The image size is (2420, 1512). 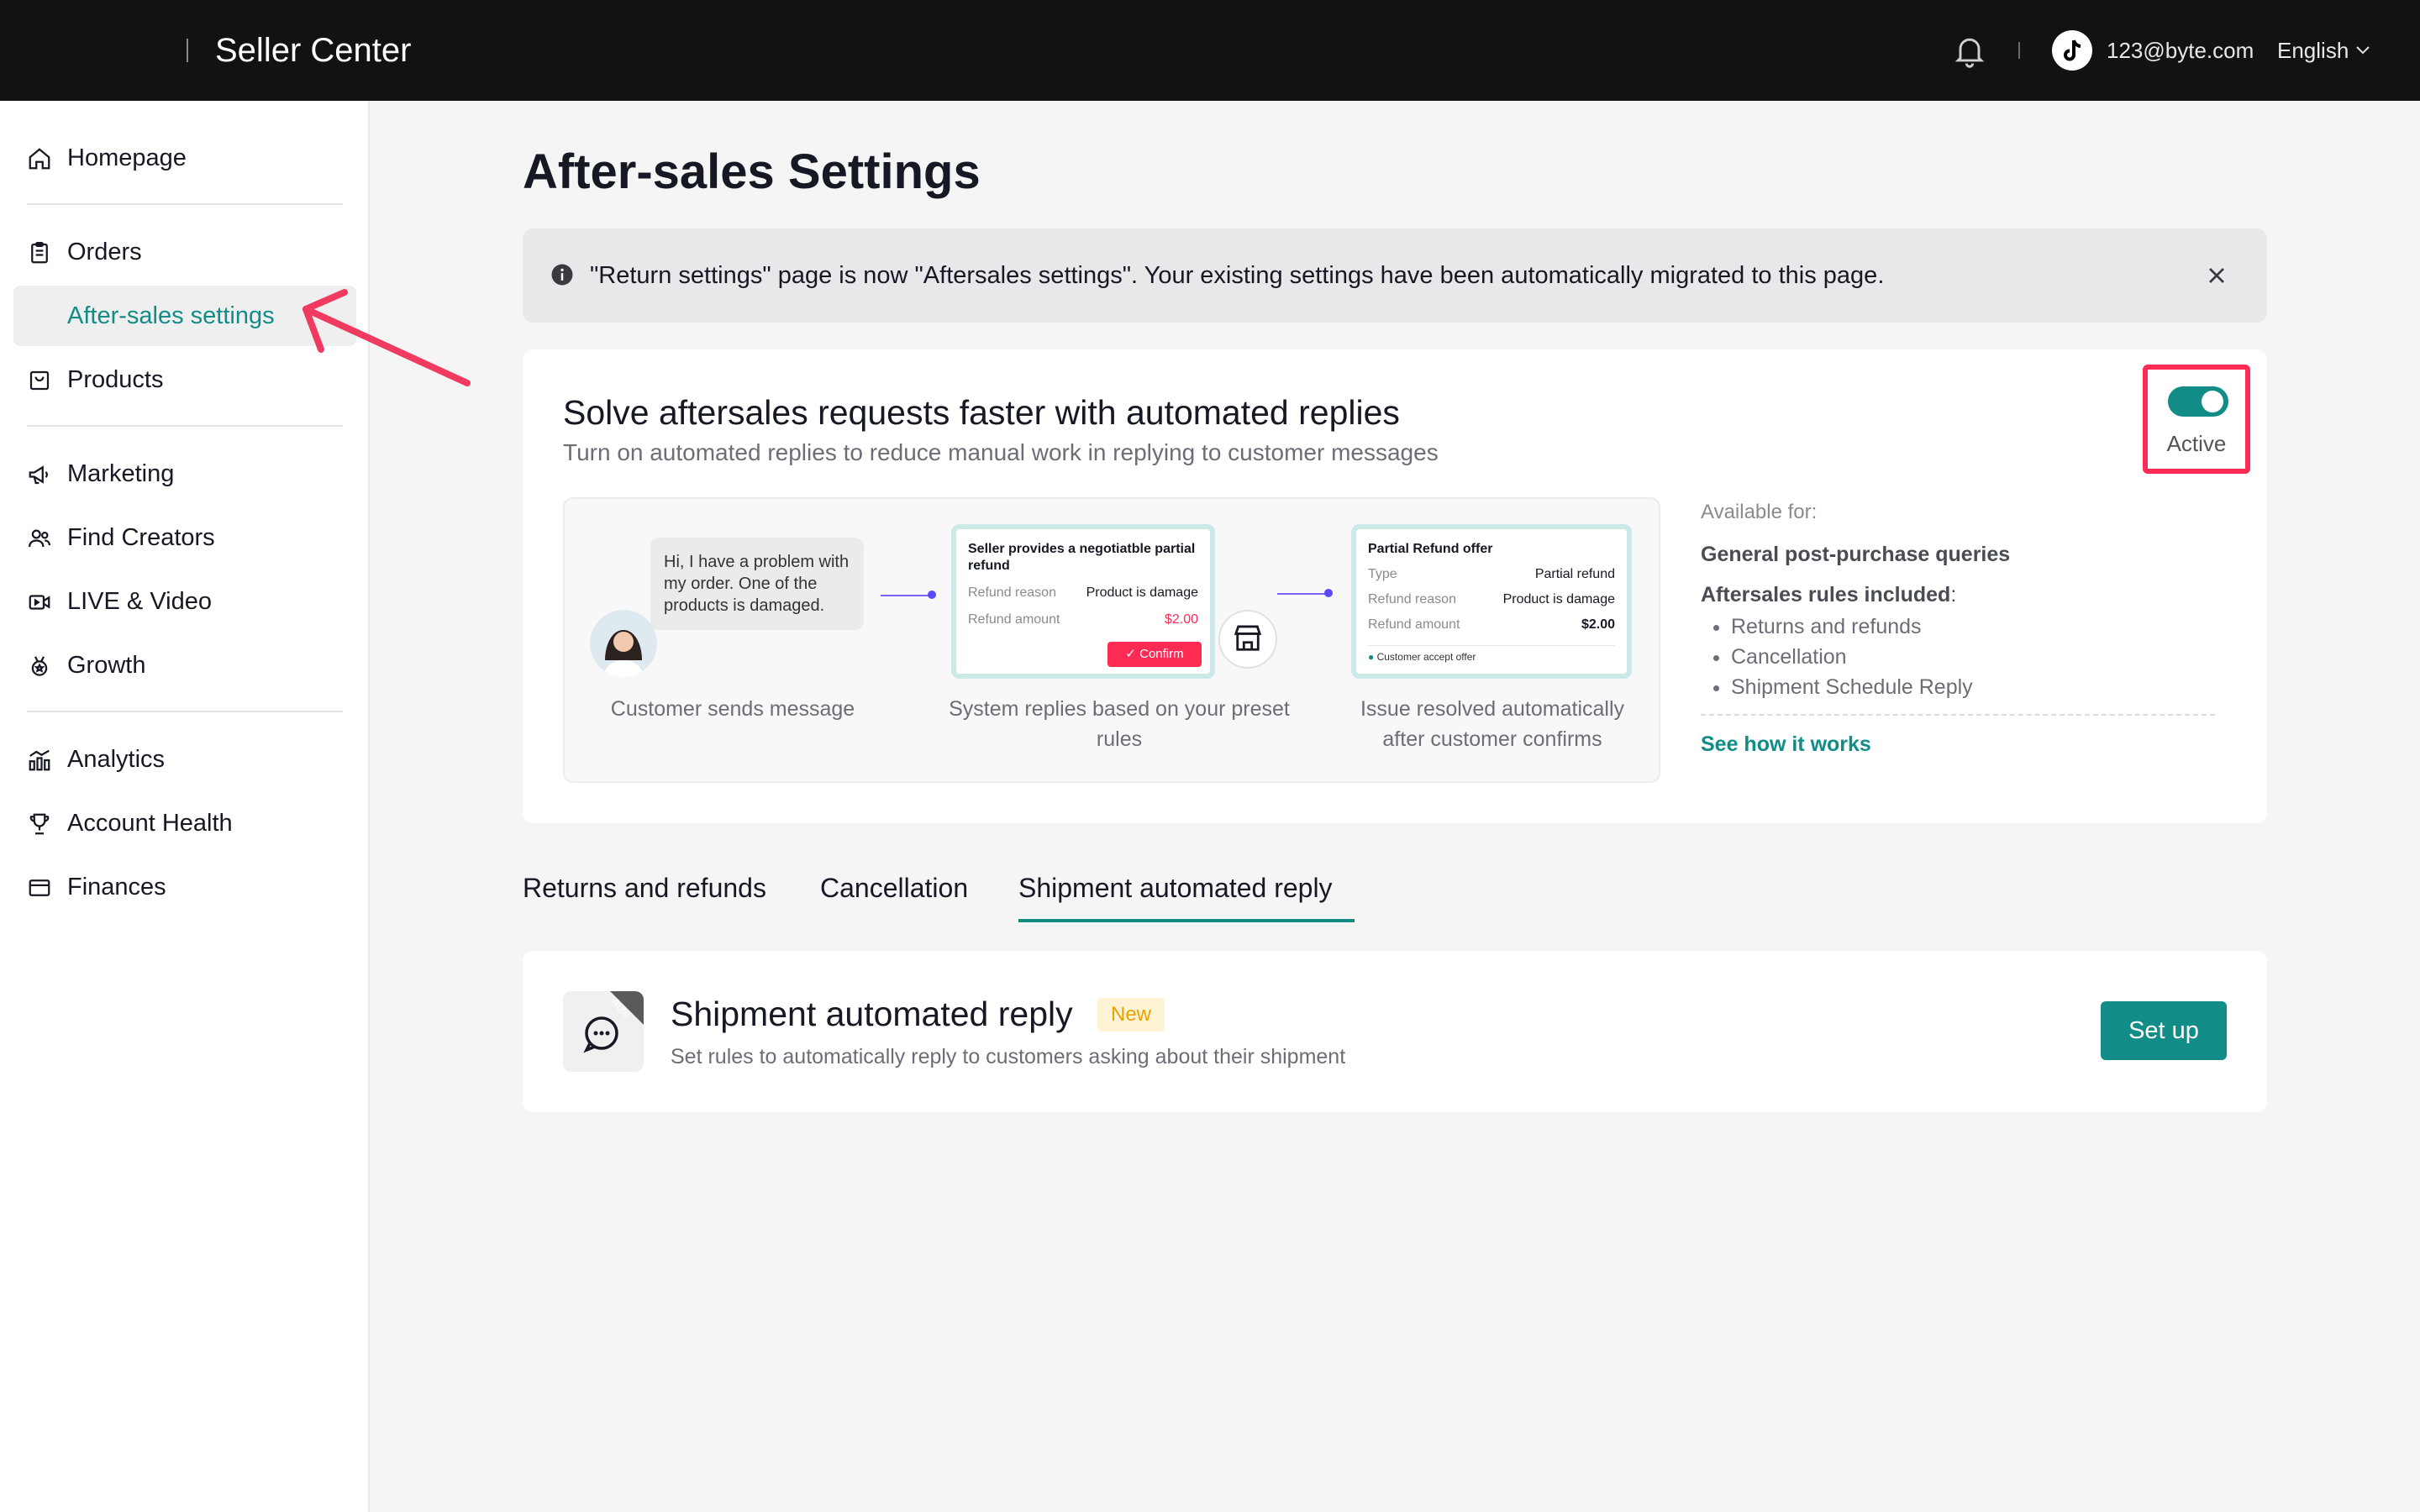 I want to click on page-title: After-sales Settings, so click(x=752, y=171).